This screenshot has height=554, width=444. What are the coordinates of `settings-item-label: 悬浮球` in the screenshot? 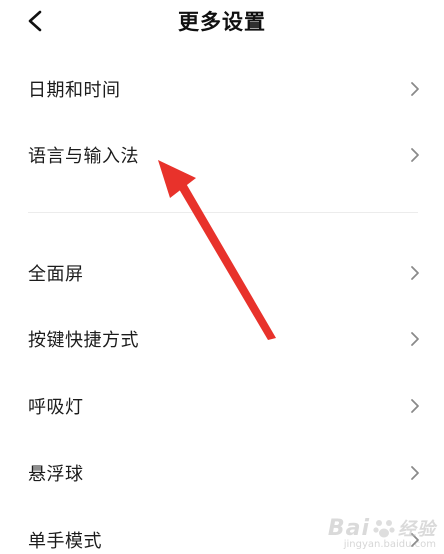 It's located at (56, 474).